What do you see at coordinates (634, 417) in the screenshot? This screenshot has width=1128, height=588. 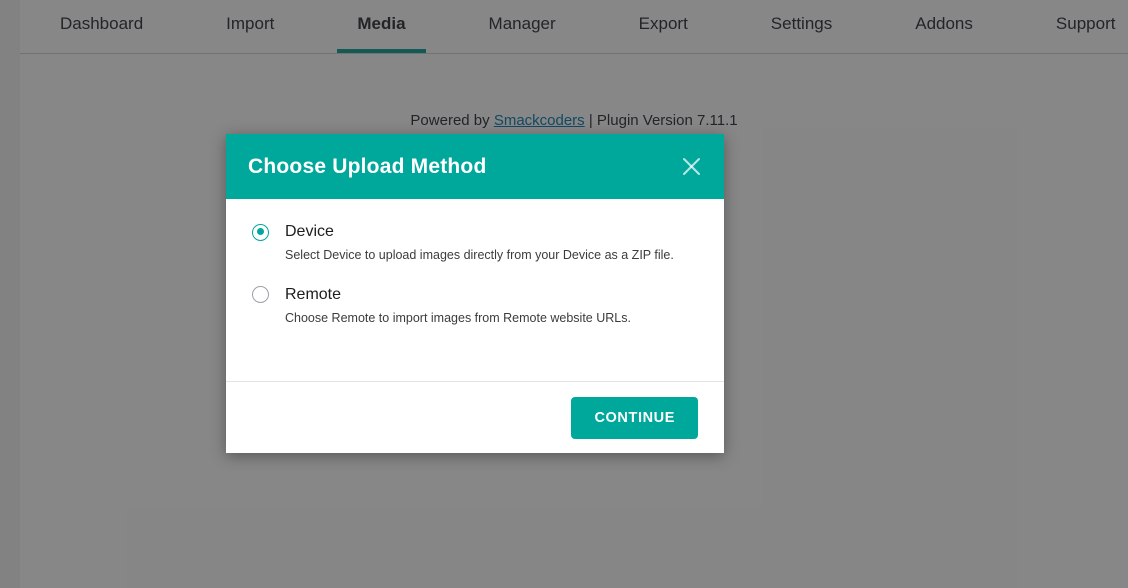 I see `continue-button: CONTINUE` at bounding box center [634, 417].